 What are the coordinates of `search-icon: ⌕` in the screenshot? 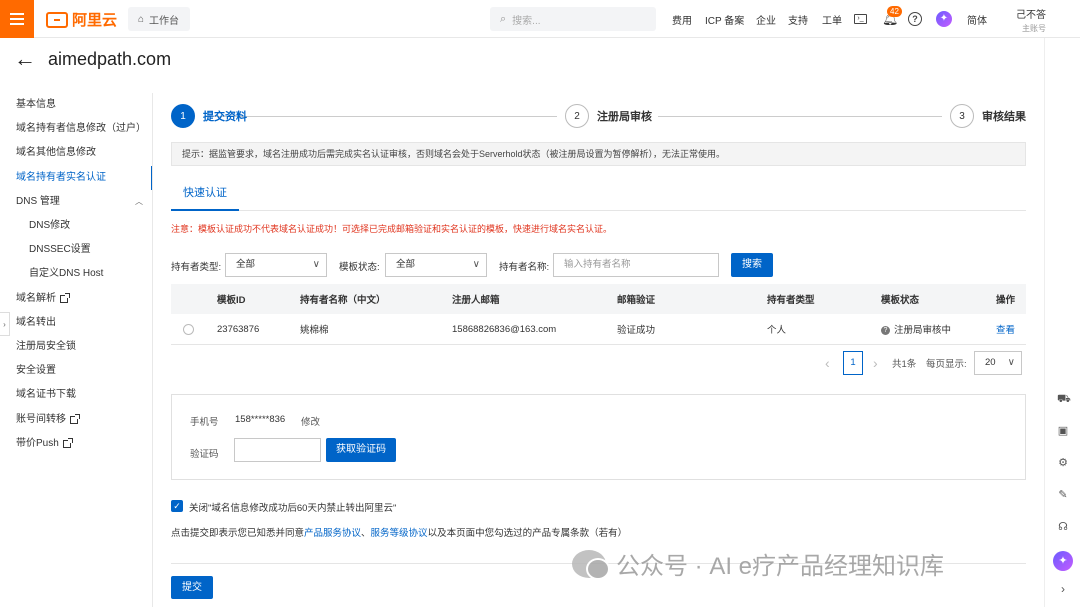 It's located at (503, 18).